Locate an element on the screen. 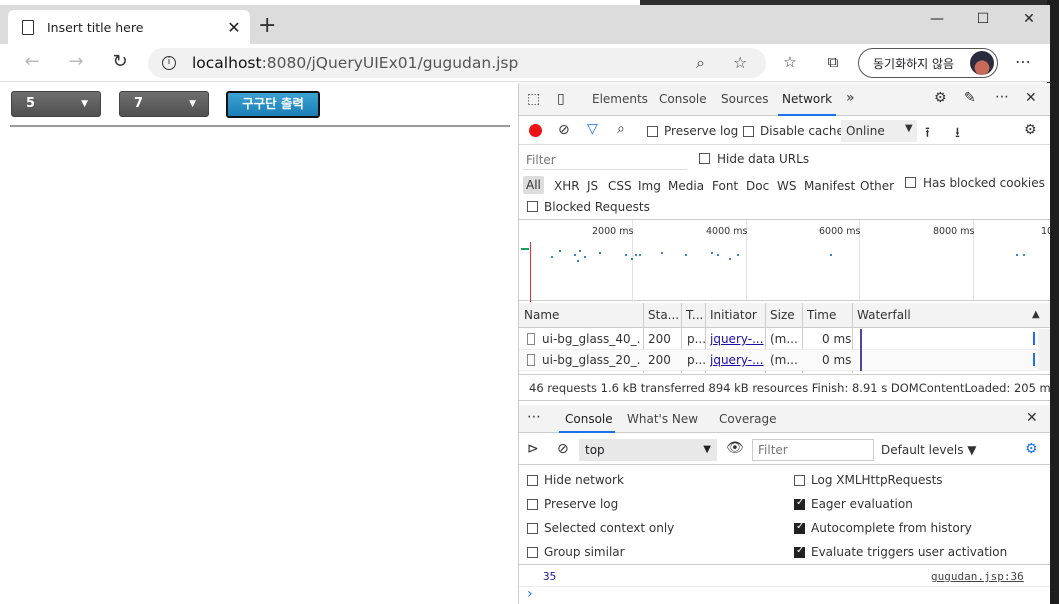  sort-ascending-icon: ▲ is located at coordinates (1036, 314).